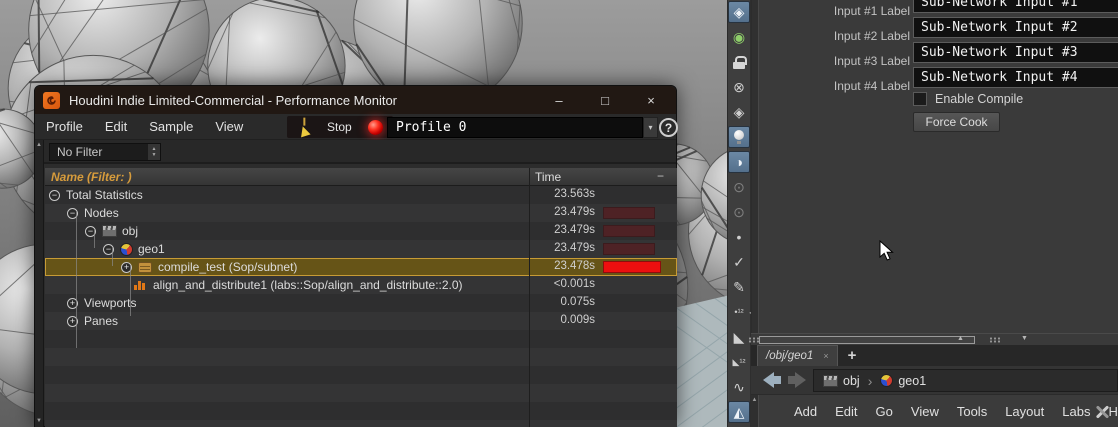  What do you see at coordinates (1076, 411) in the screenshot?
I see `netmenu-labs: Labs` at bounding box center [1076, 411].